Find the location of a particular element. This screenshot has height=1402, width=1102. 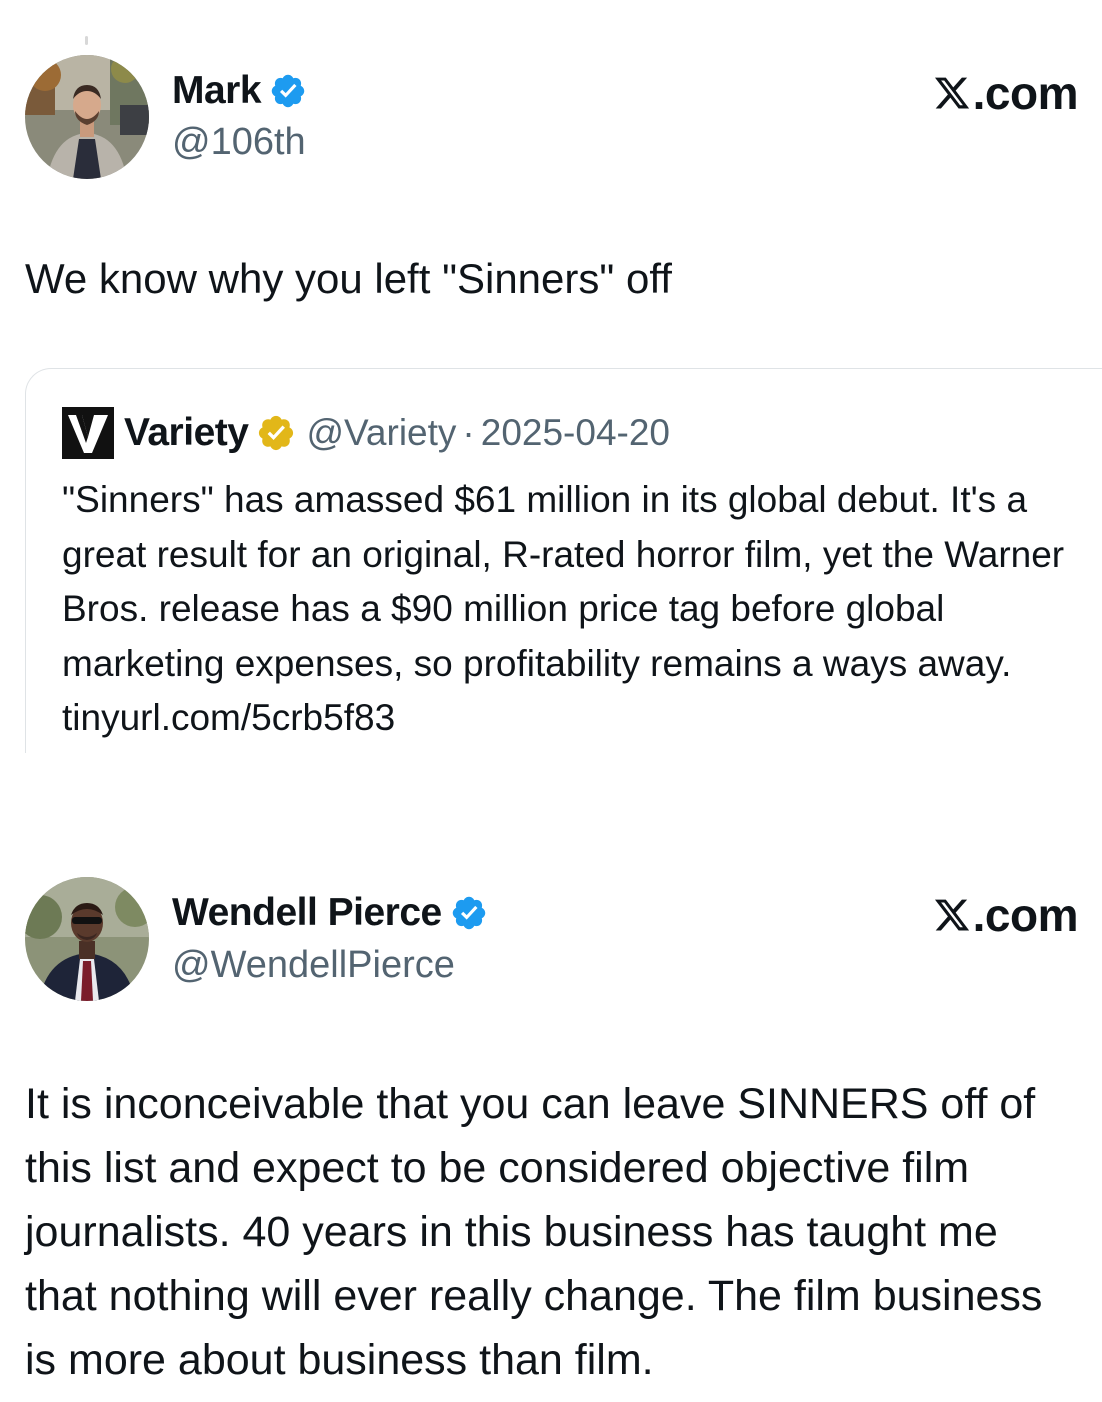

author-name: Mark is located at coordinates (217, 91).